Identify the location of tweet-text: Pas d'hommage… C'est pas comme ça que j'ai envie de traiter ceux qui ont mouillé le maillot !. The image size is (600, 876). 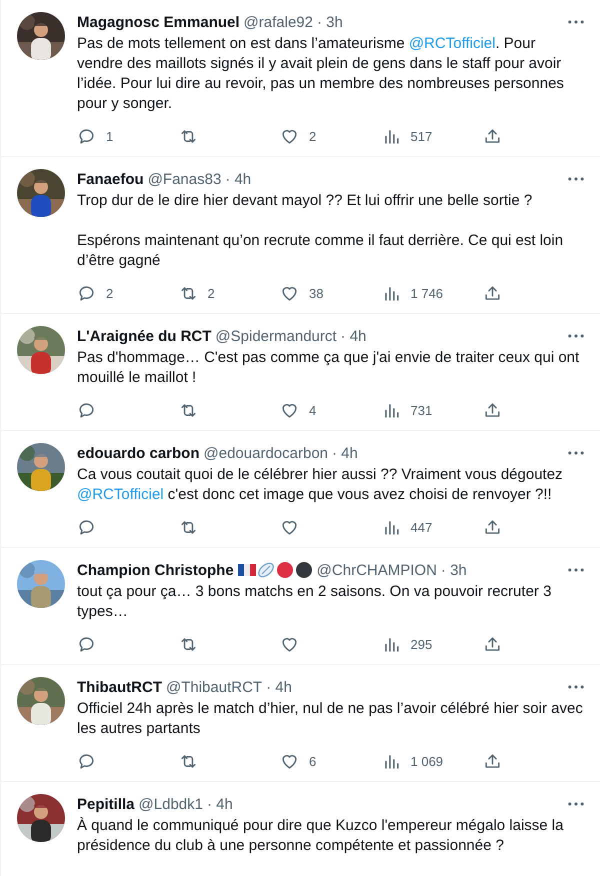
(328, 368).